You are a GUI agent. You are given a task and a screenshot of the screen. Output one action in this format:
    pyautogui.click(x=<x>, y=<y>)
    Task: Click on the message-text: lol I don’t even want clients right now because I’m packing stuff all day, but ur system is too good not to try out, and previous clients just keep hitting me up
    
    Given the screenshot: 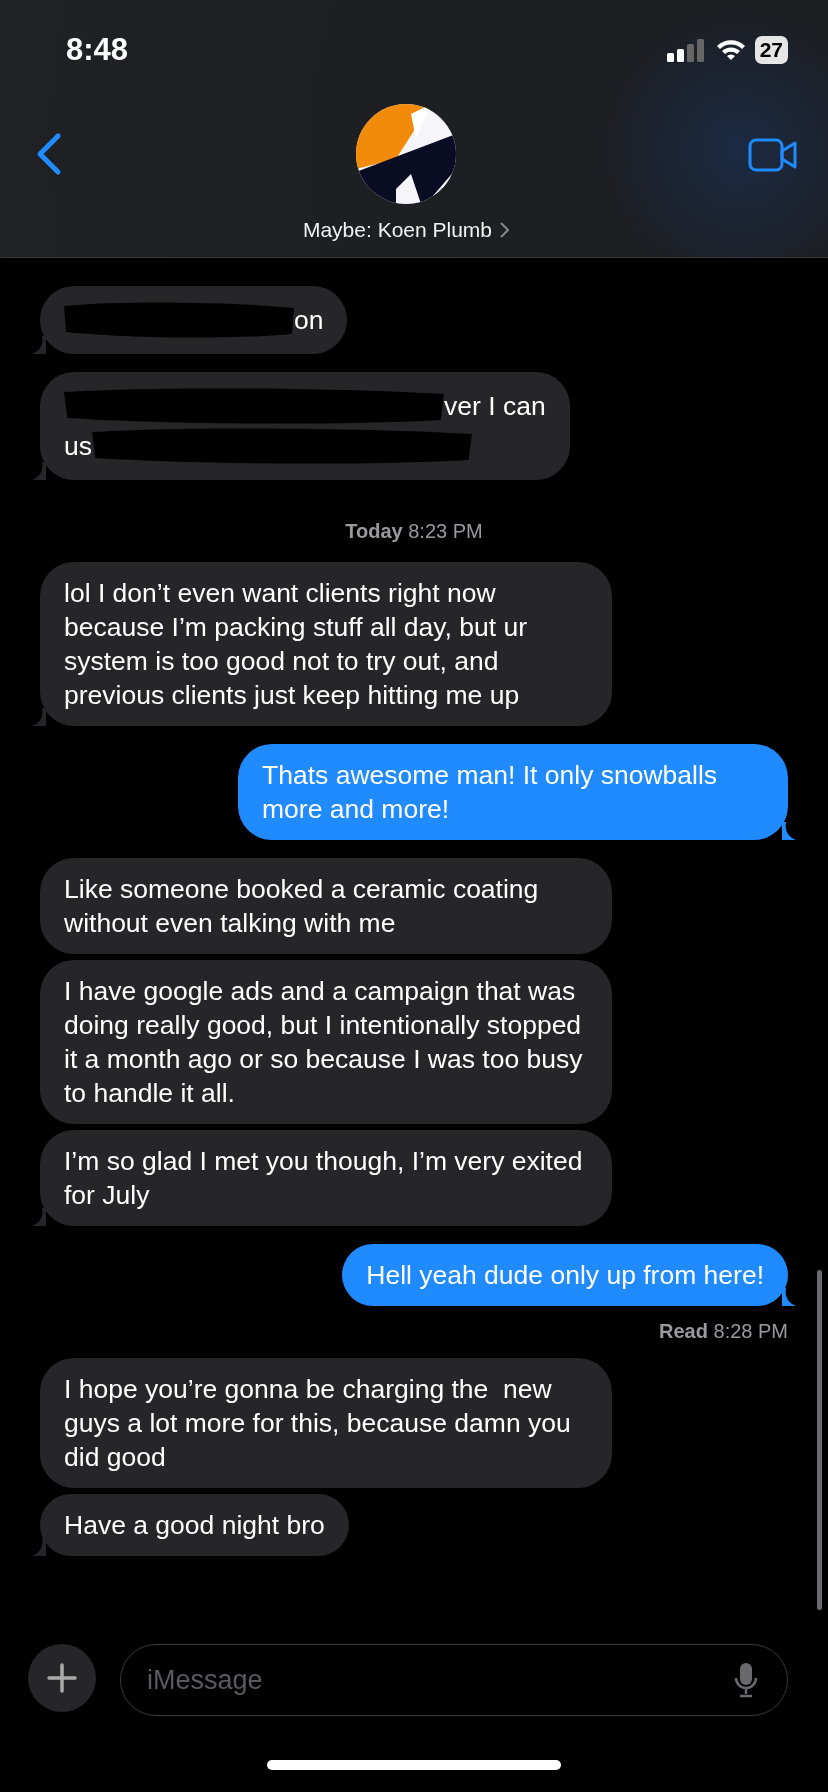 What is the action you would take?
    pyautogui.click(x=296, y=644)
    